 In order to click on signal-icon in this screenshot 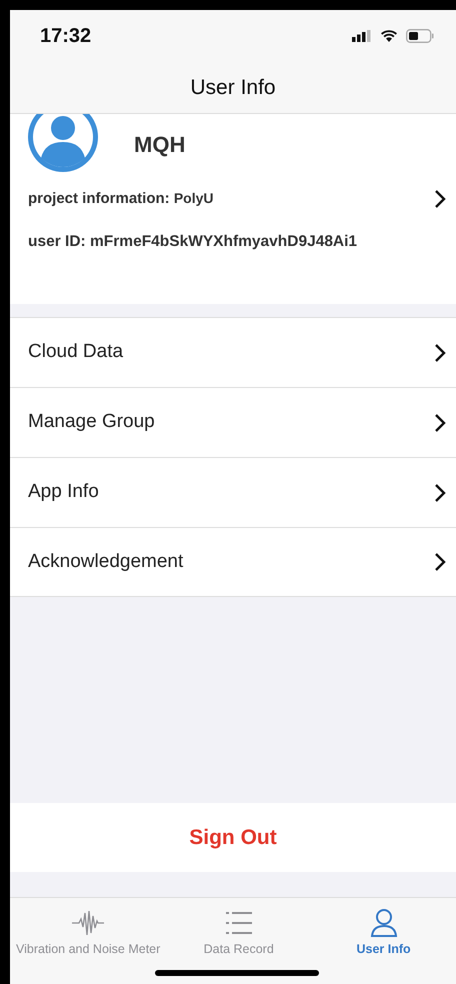, I will do `click(362, 36)`.